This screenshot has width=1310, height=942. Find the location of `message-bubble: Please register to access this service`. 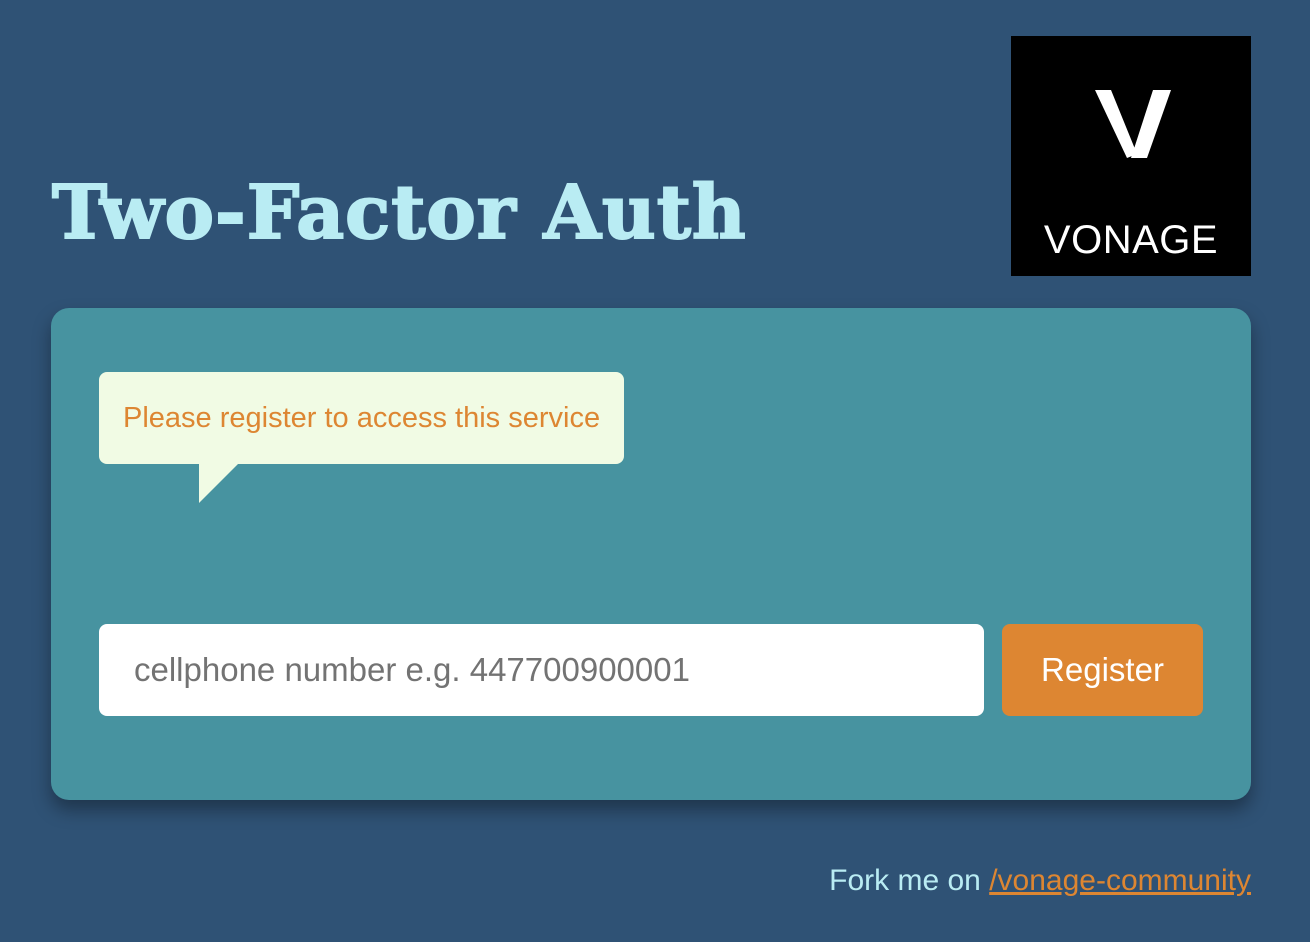

message-bubble: Please register to access this service is located at coordinates (362, 418).